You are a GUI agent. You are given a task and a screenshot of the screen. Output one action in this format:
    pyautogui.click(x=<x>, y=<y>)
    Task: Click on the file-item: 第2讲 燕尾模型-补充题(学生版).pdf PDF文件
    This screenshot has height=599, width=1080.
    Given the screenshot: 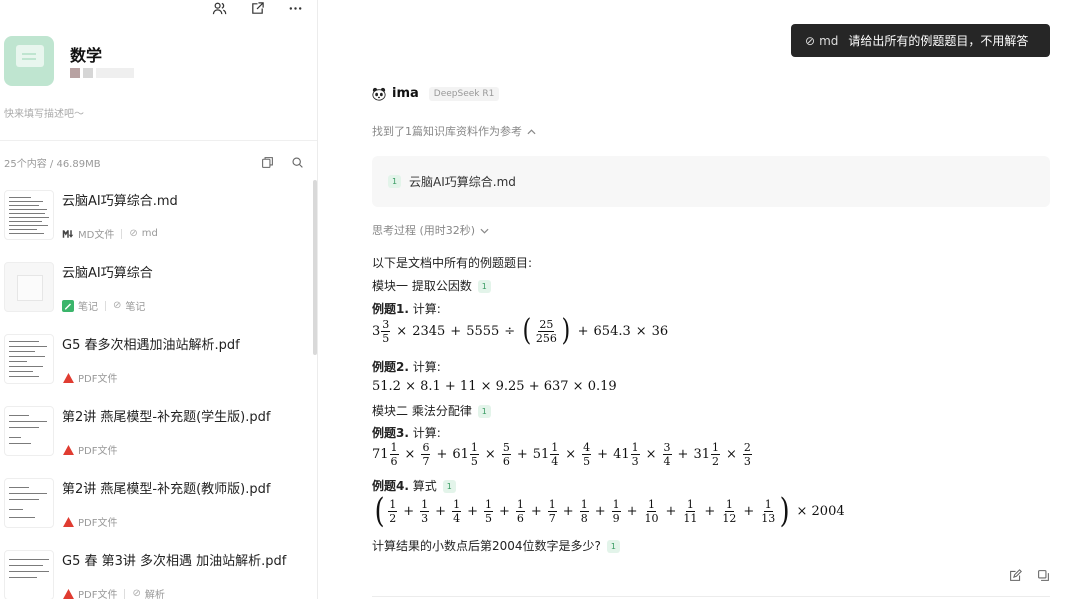 What is the action you would take?
    pyautogui.click(x=154, y=435)
    